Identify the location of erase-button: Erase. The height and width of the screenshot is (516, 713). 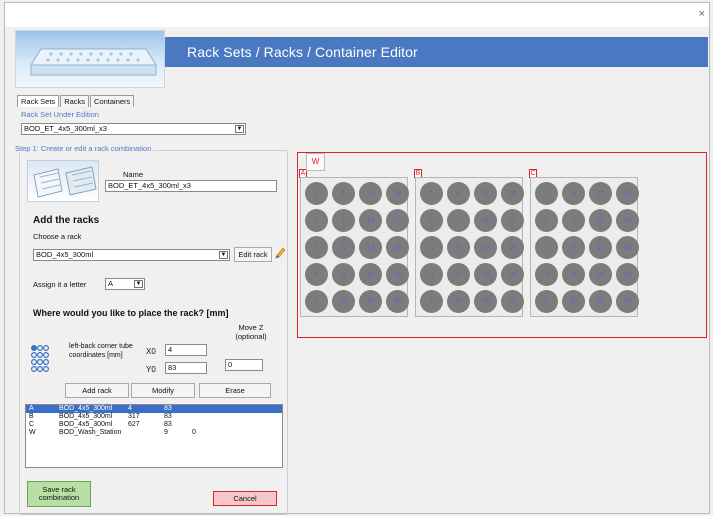
(235, 390).